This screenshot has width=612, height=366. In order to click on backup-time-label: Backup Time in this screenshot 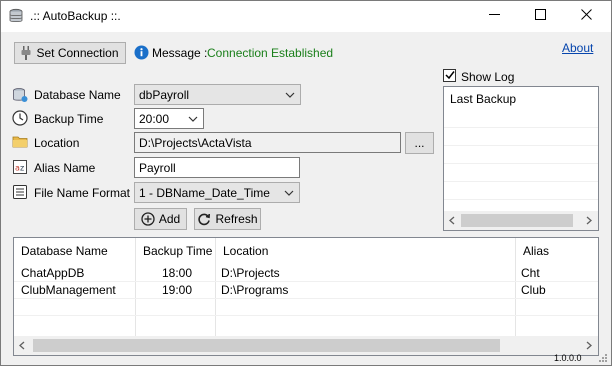, I will do `click(69, 119)`.